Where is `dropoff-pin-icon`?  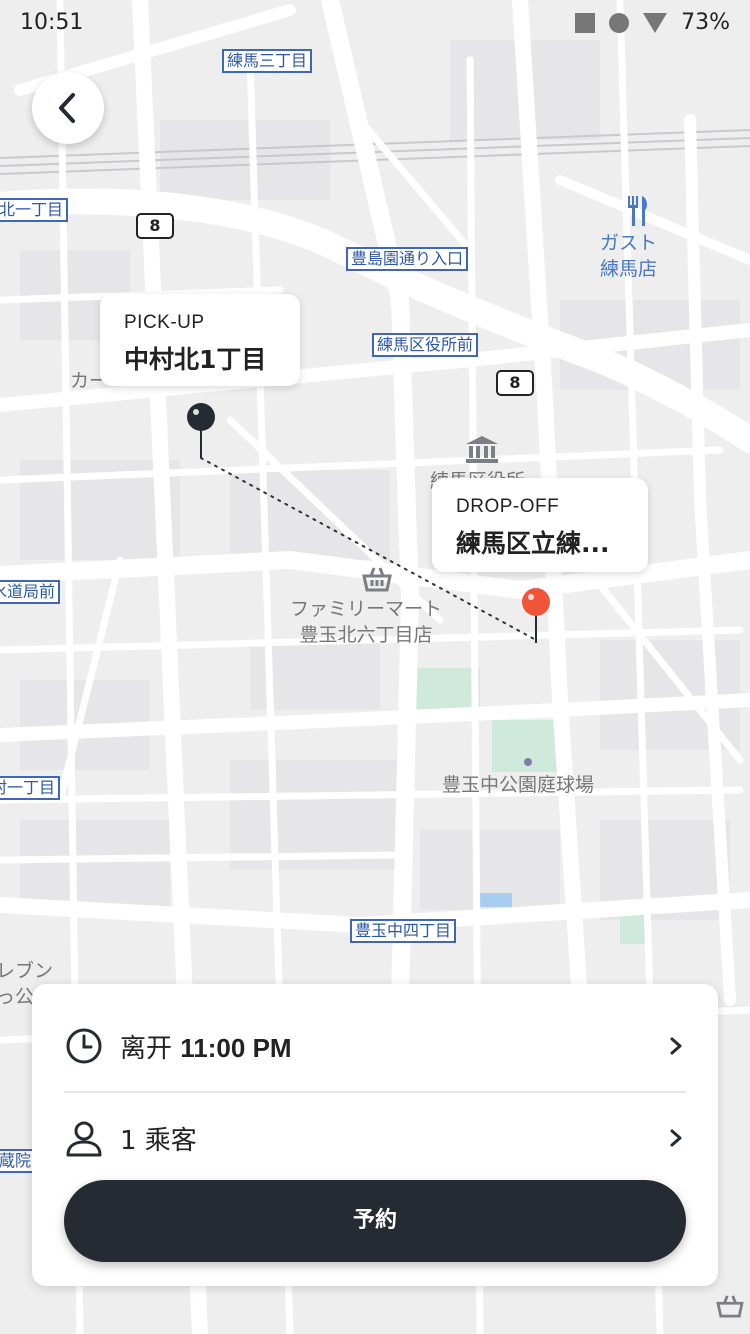
dropoff-pin-icon is located at coordinates (536, 618).